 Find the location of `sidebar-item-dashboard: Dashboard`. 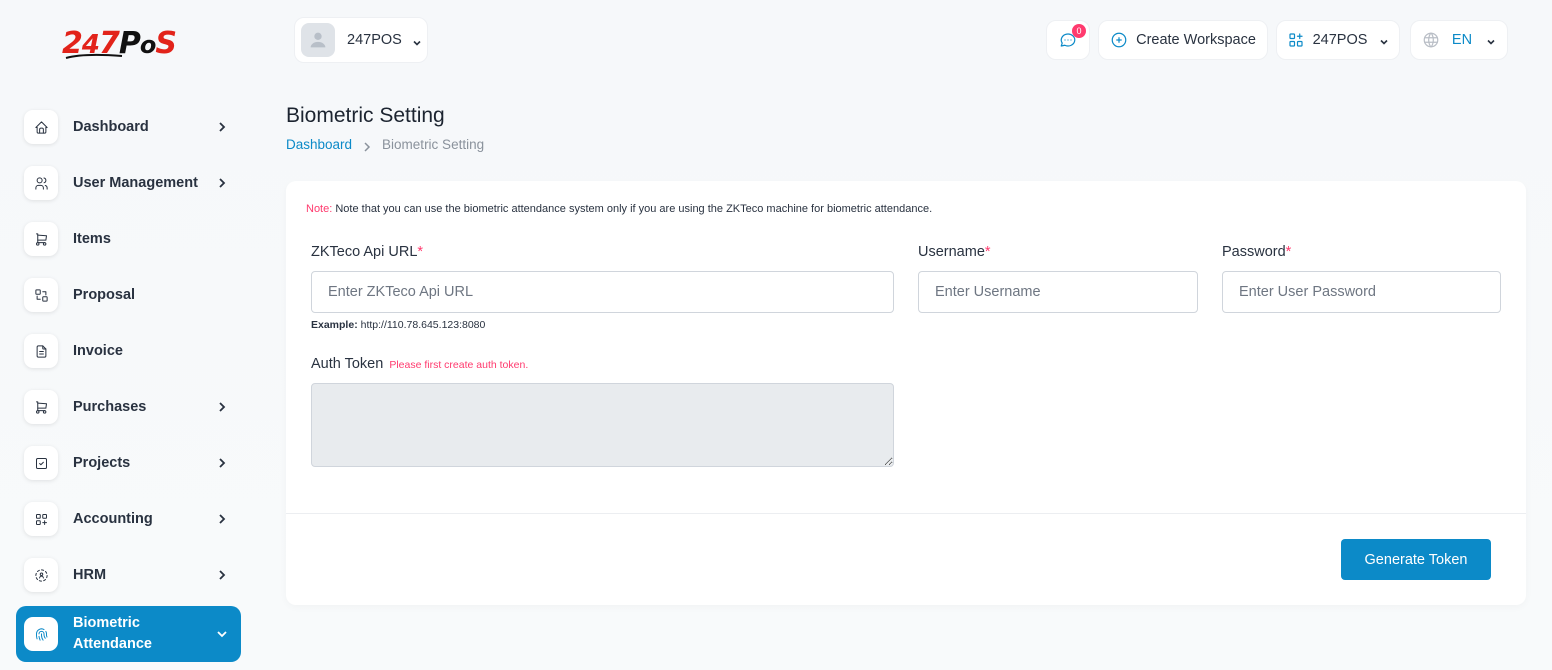

sidebar-item-dashboard: Dashboard is located at coordinates (128, 127).